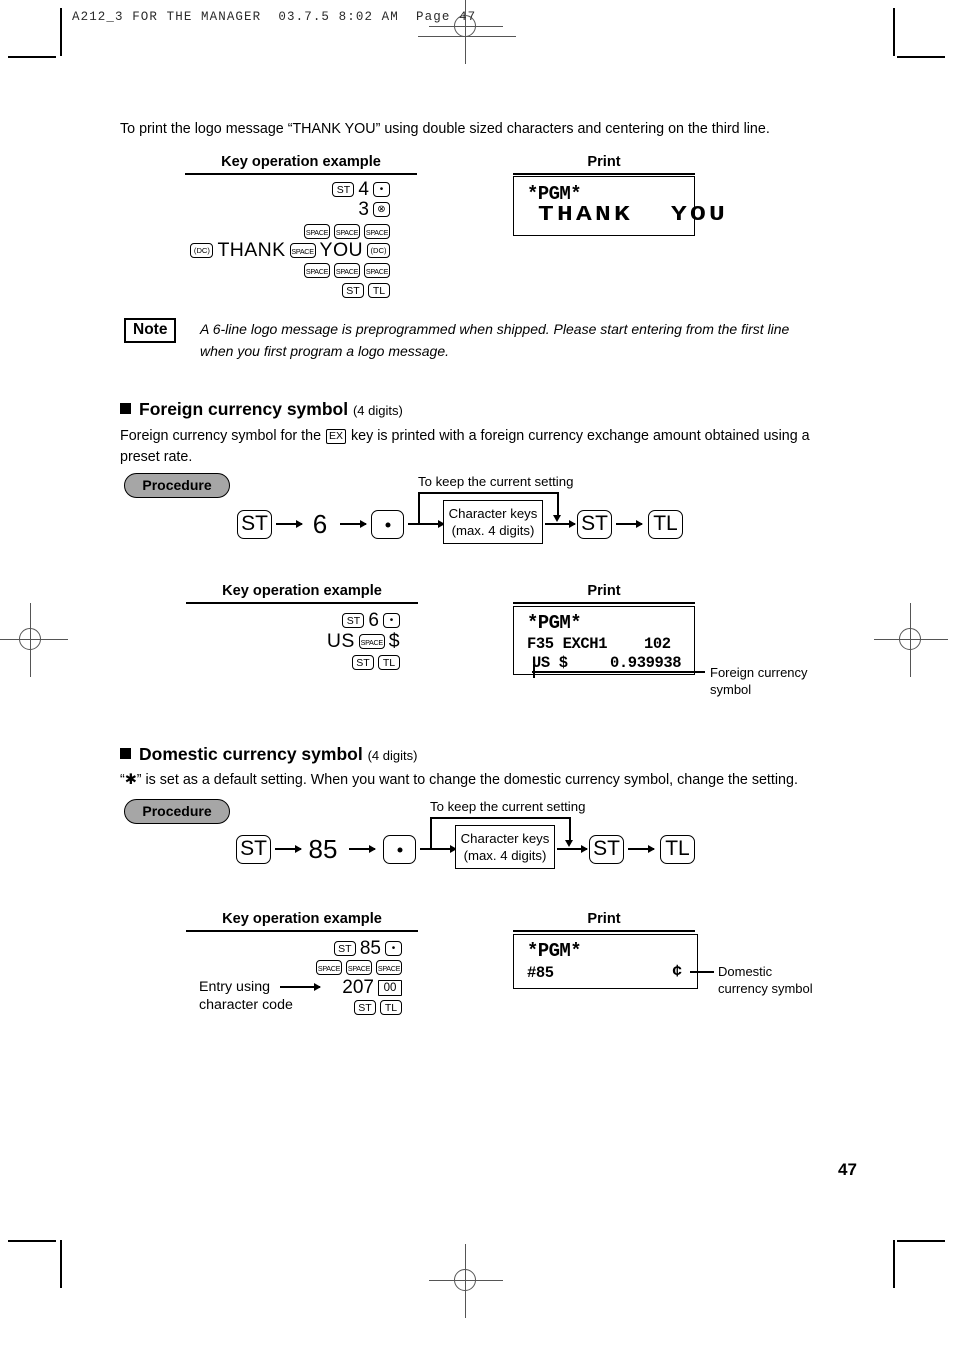 The image size is (954, 1351). Describe the element at coordinates (363, 209) in the screenshot. I see `logo-digit-3: 3` at that location.